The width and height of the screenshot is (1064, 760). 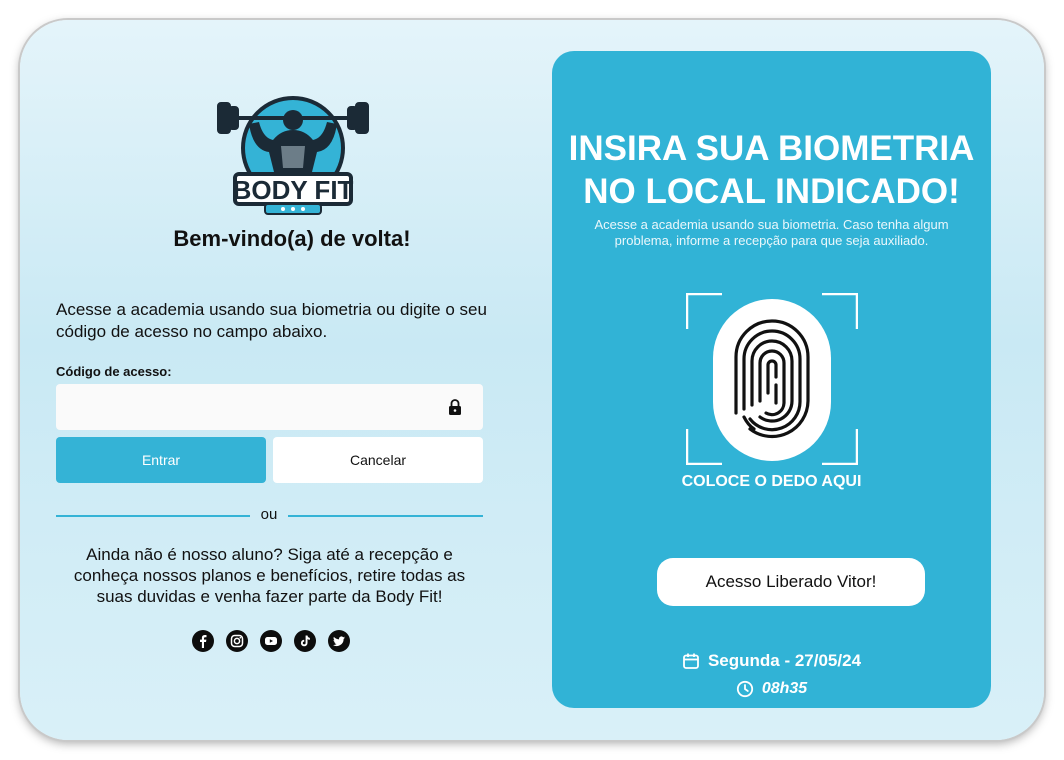 I want to click on instagram-icon, so click(x=237, y=641).